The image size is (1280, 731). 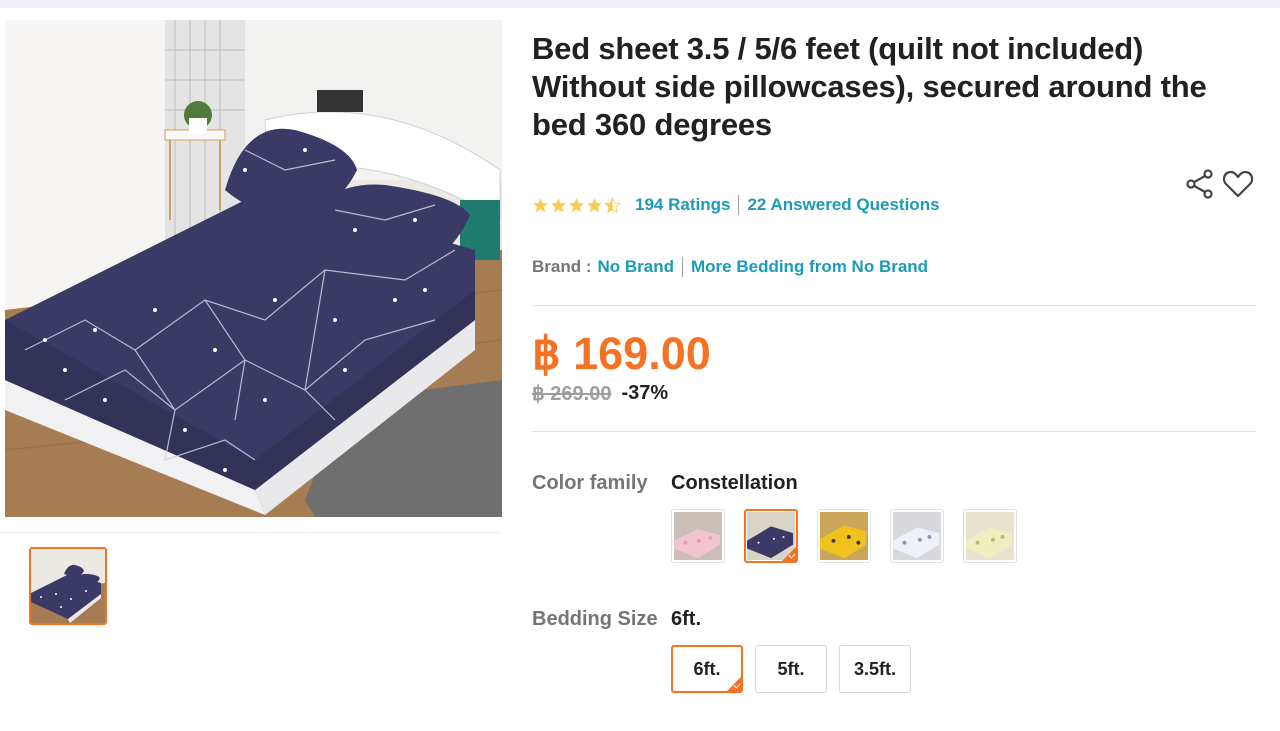 I want to click on rating-stars, so click(x=576, y=205).